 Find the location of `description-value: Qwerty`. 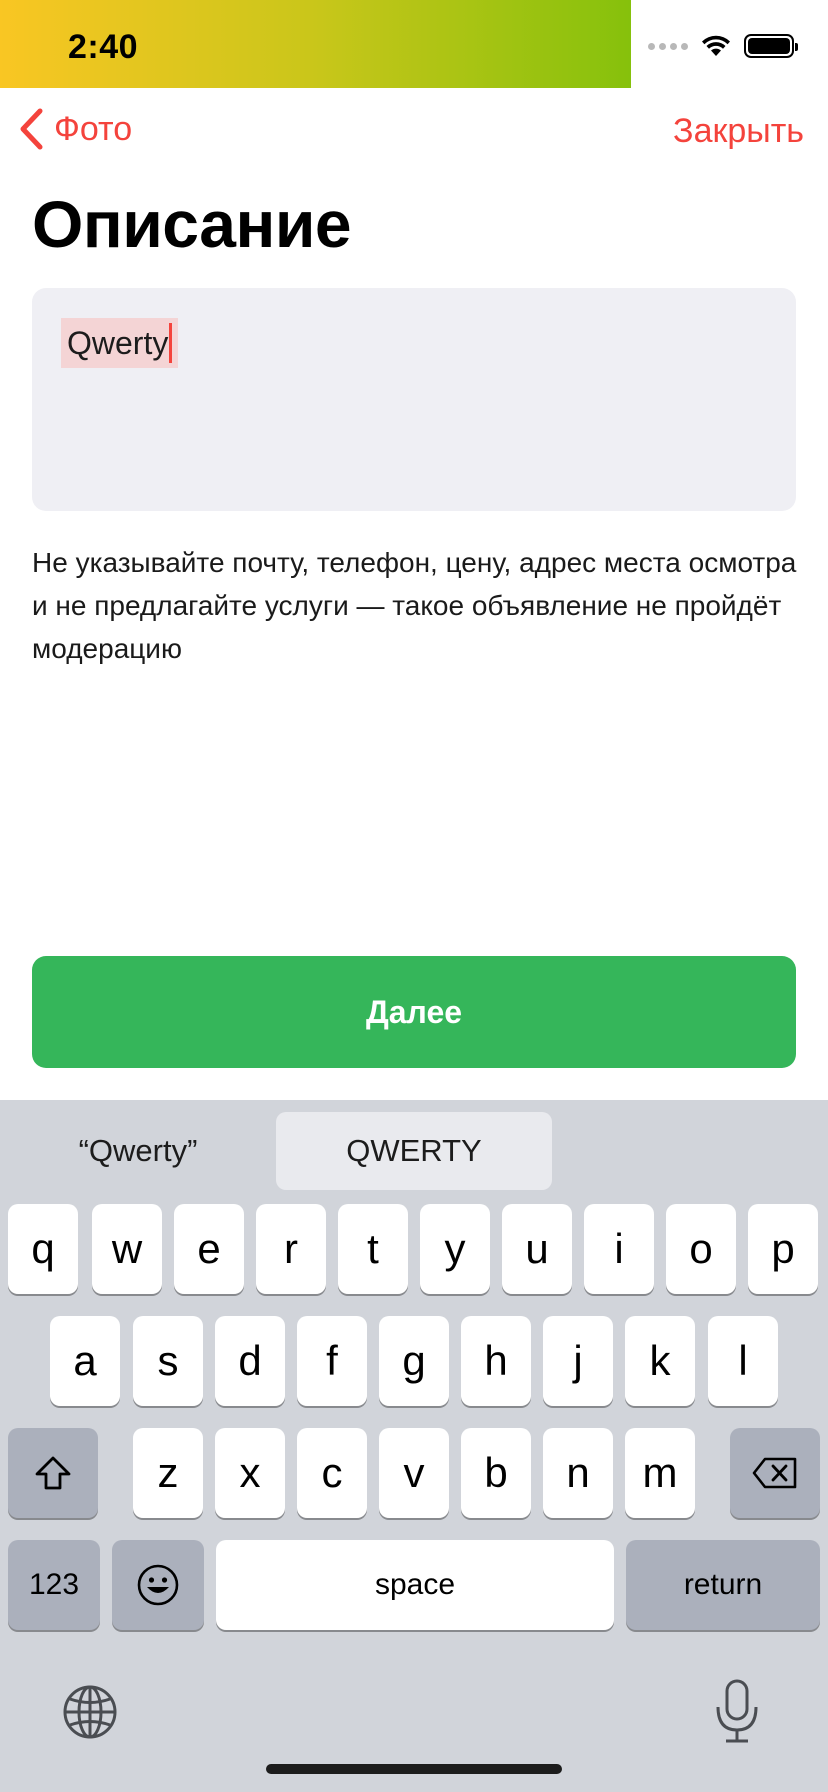

description-value: Qwerty is located at coordinates (120, 343).